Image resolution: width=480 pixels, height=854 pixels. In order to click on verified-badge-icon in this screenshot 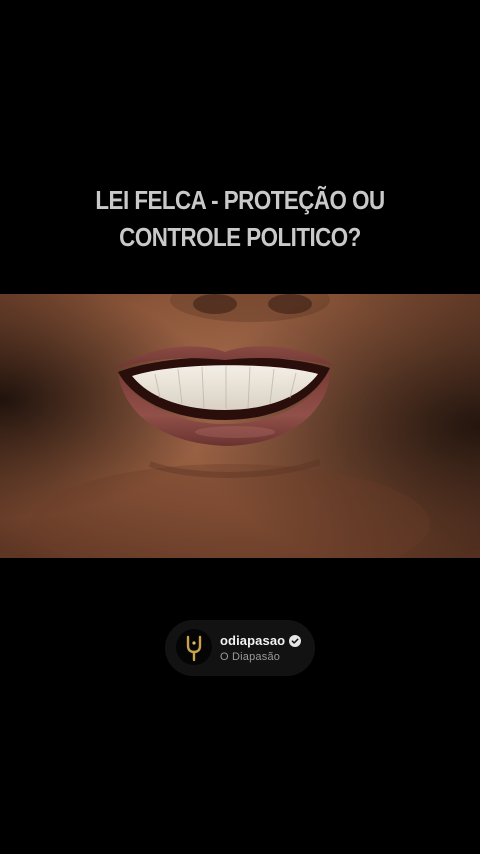, I will do `click(295, 640)`.